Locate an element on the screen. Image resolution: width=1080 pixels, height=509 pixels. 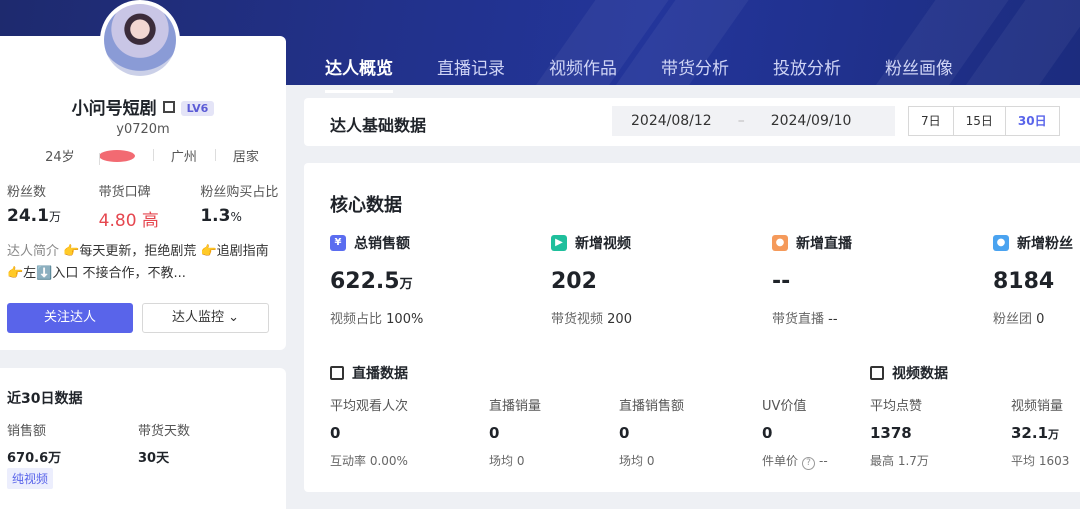
video-sales-volume: 视频销量 32.1万 平均 1603 is located at coordinates (1040, 432).